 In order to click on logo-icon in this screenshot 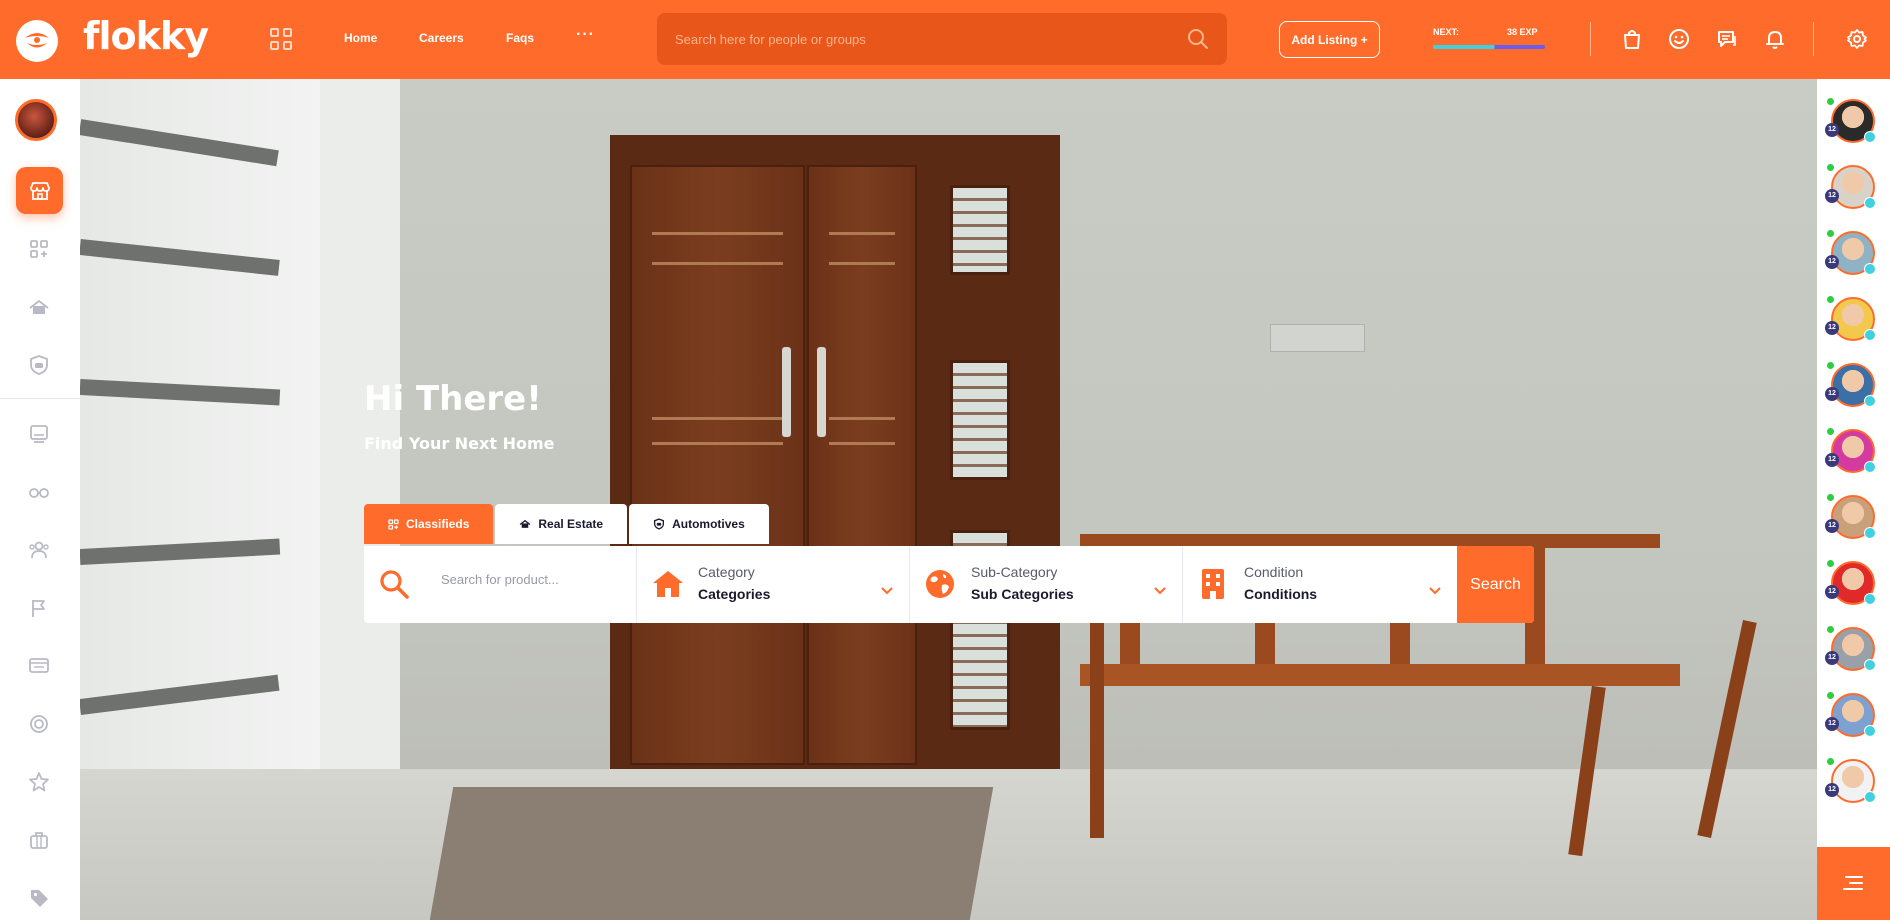, I will do `click(37, 41)`.